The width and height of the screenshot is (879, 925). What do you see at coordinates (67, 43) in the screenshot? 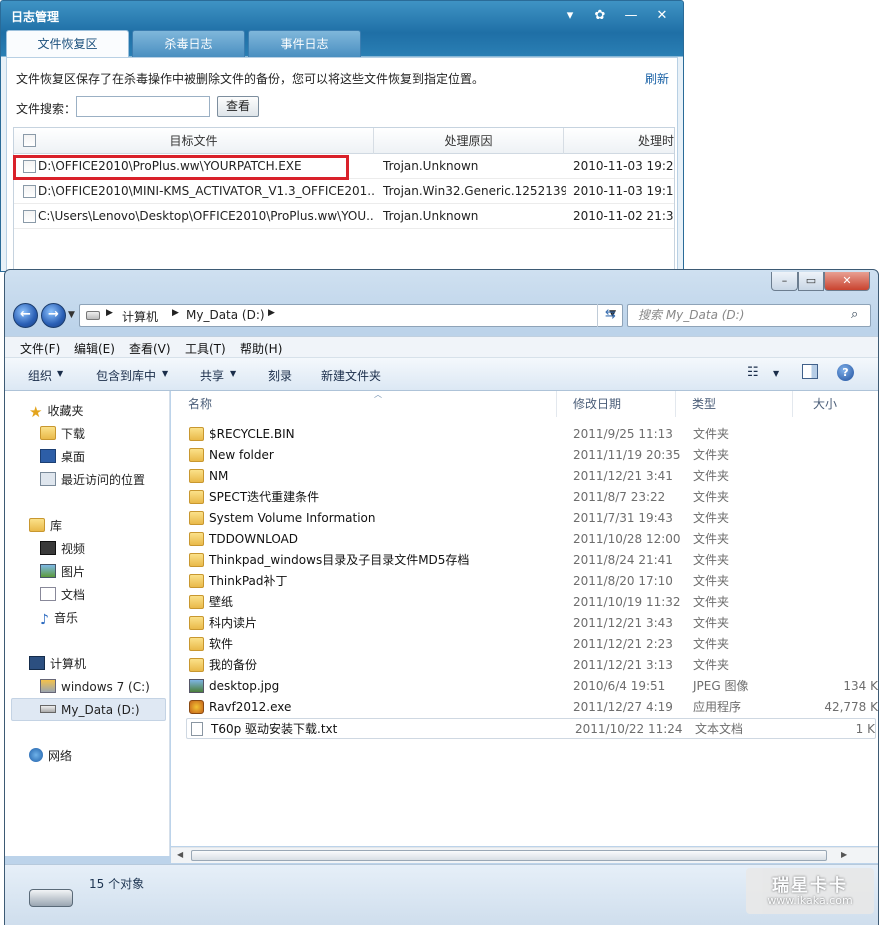
I see `tab-file-recovery: 文件恢复区` at bounding box center [67, 43].